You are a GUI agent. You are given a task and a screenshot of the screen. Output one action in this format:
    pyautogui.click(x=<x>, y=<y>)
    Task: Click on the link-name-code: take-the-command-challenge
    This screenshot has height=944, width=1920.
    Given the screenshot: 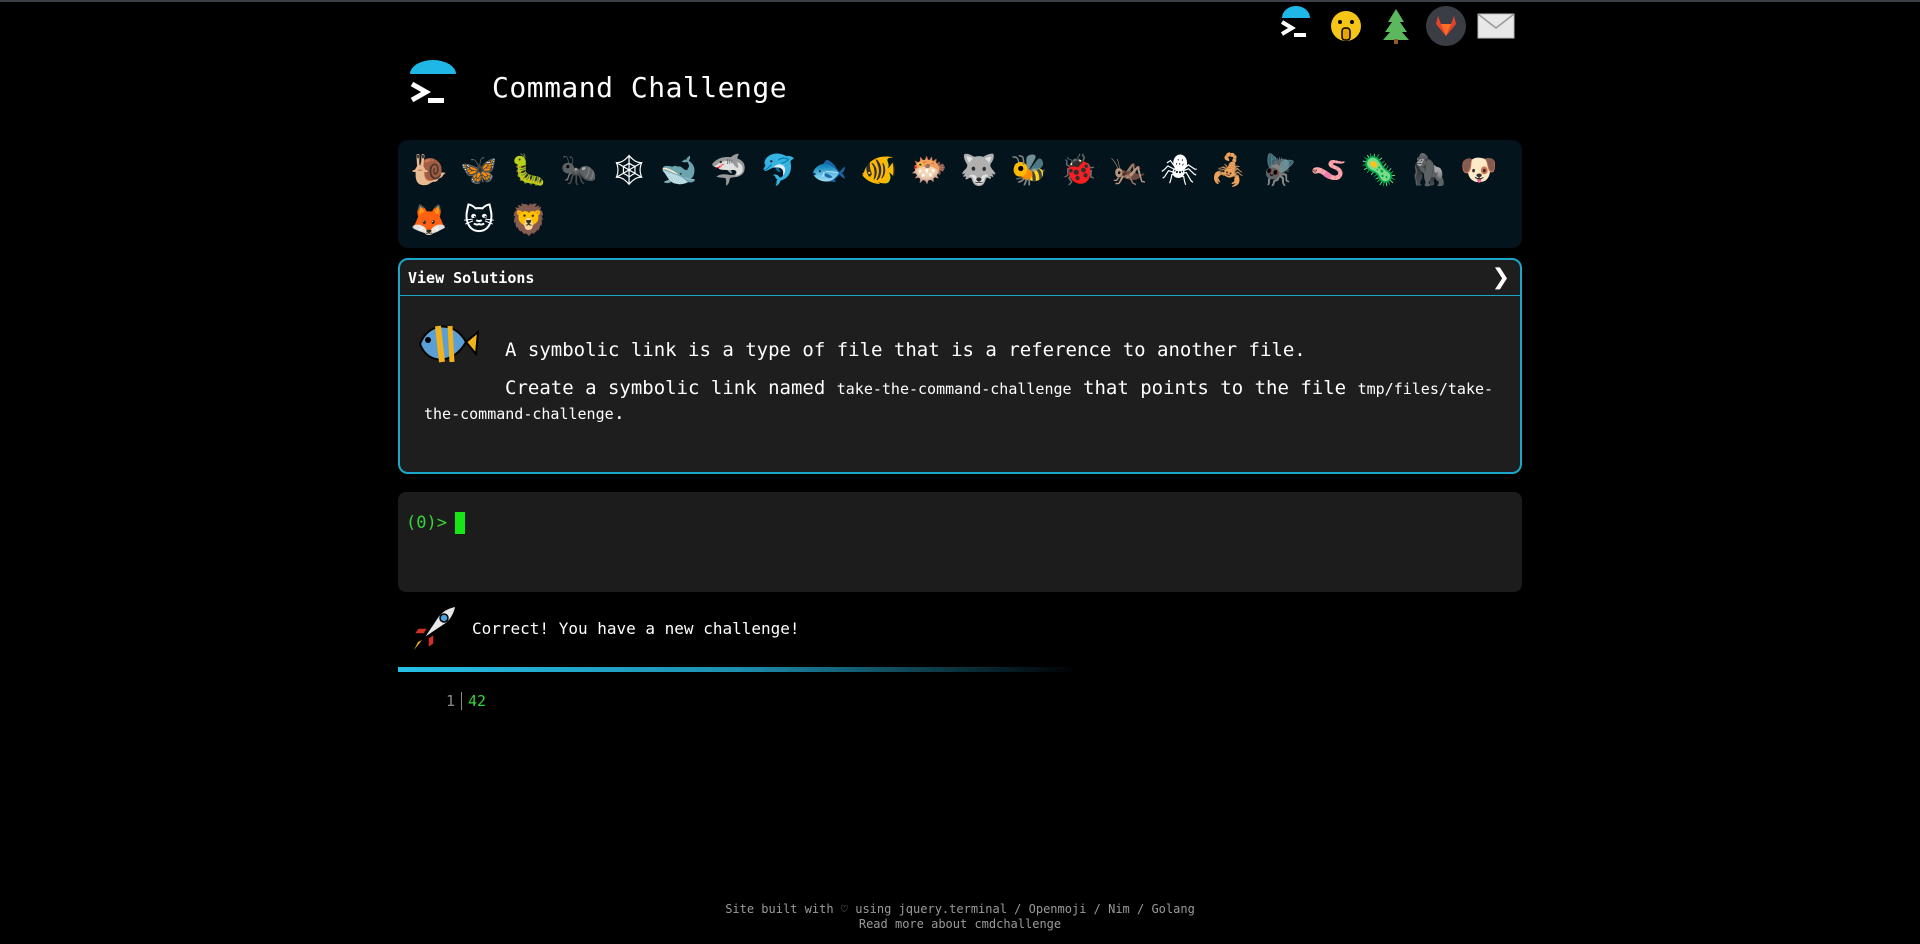 What is the action you would take?
    pyautogui.click(x=954, y=389)
    